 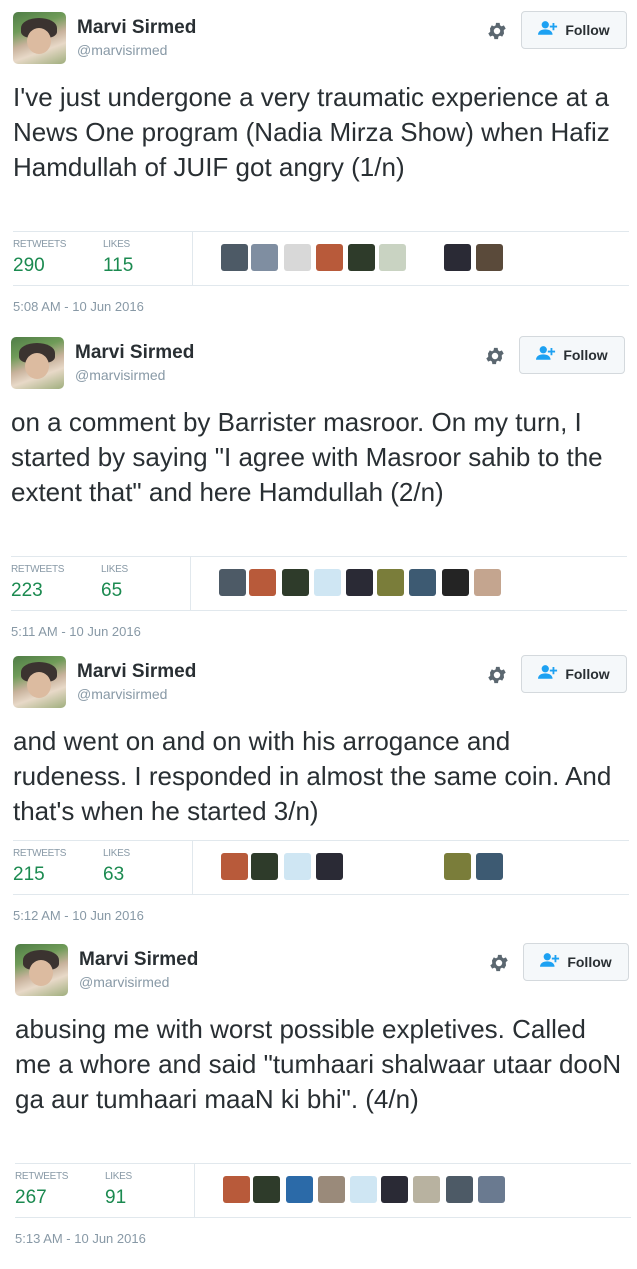 What do you see at coordinates (78, 915) in the screenshot?
I see `tweet-timestamp: 5:12 AM - 10 Jun 2016` at bounding box center [78, 915].